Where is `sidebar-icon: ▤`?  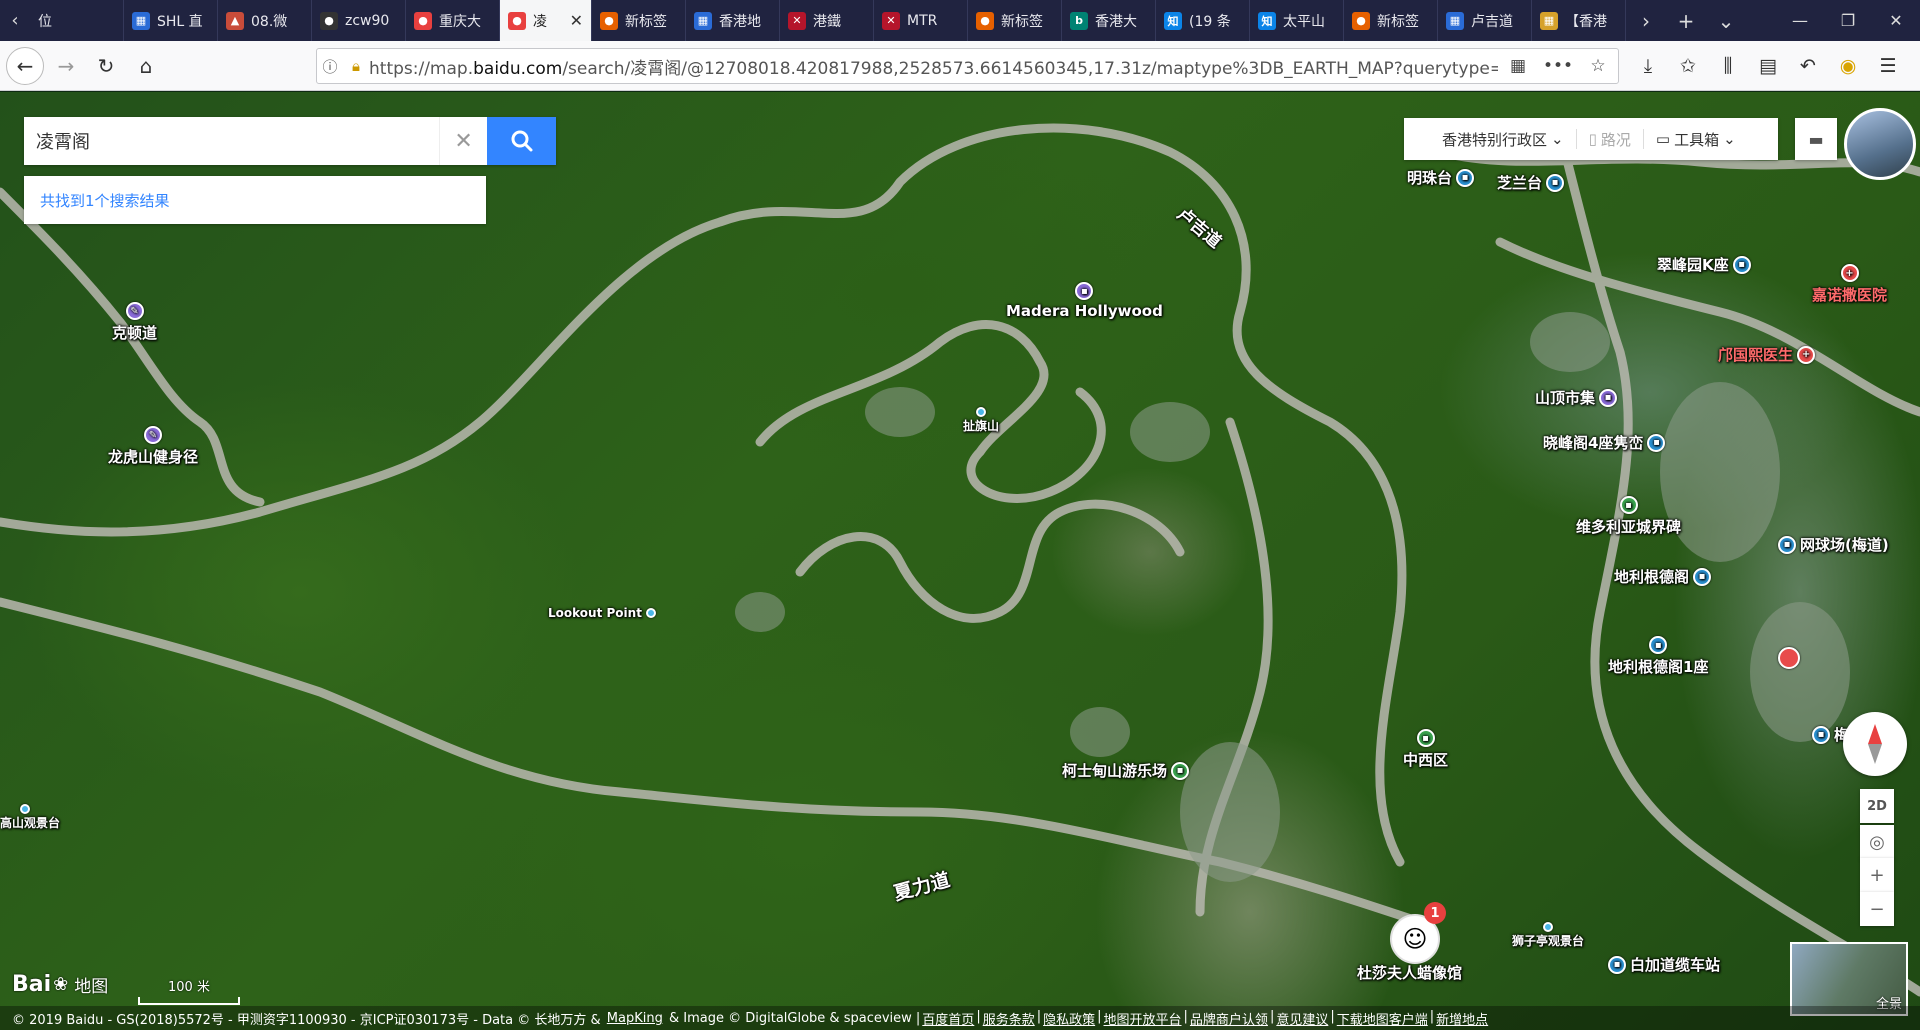 sidebar-icon: ▤ is located at coordinates (1768, 66).